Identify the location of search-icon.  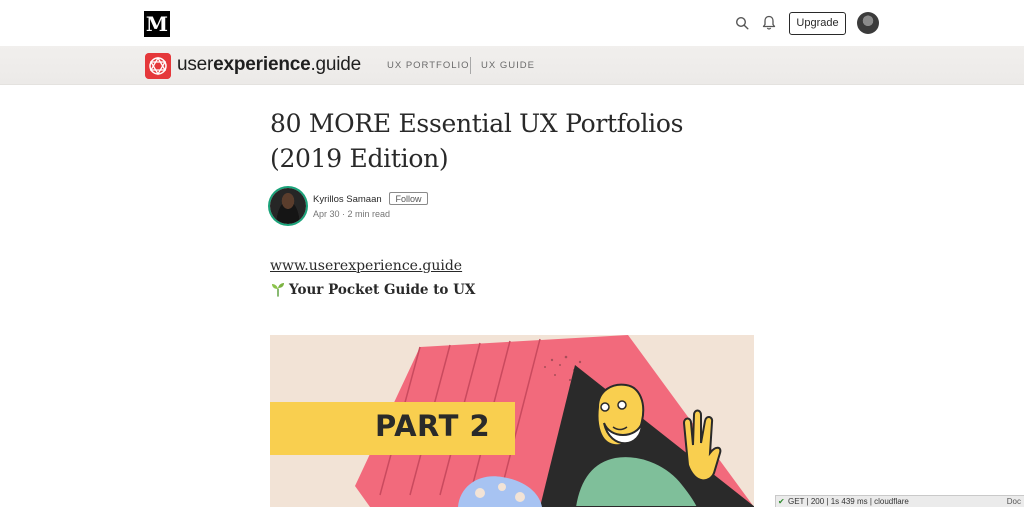
(742, 23).